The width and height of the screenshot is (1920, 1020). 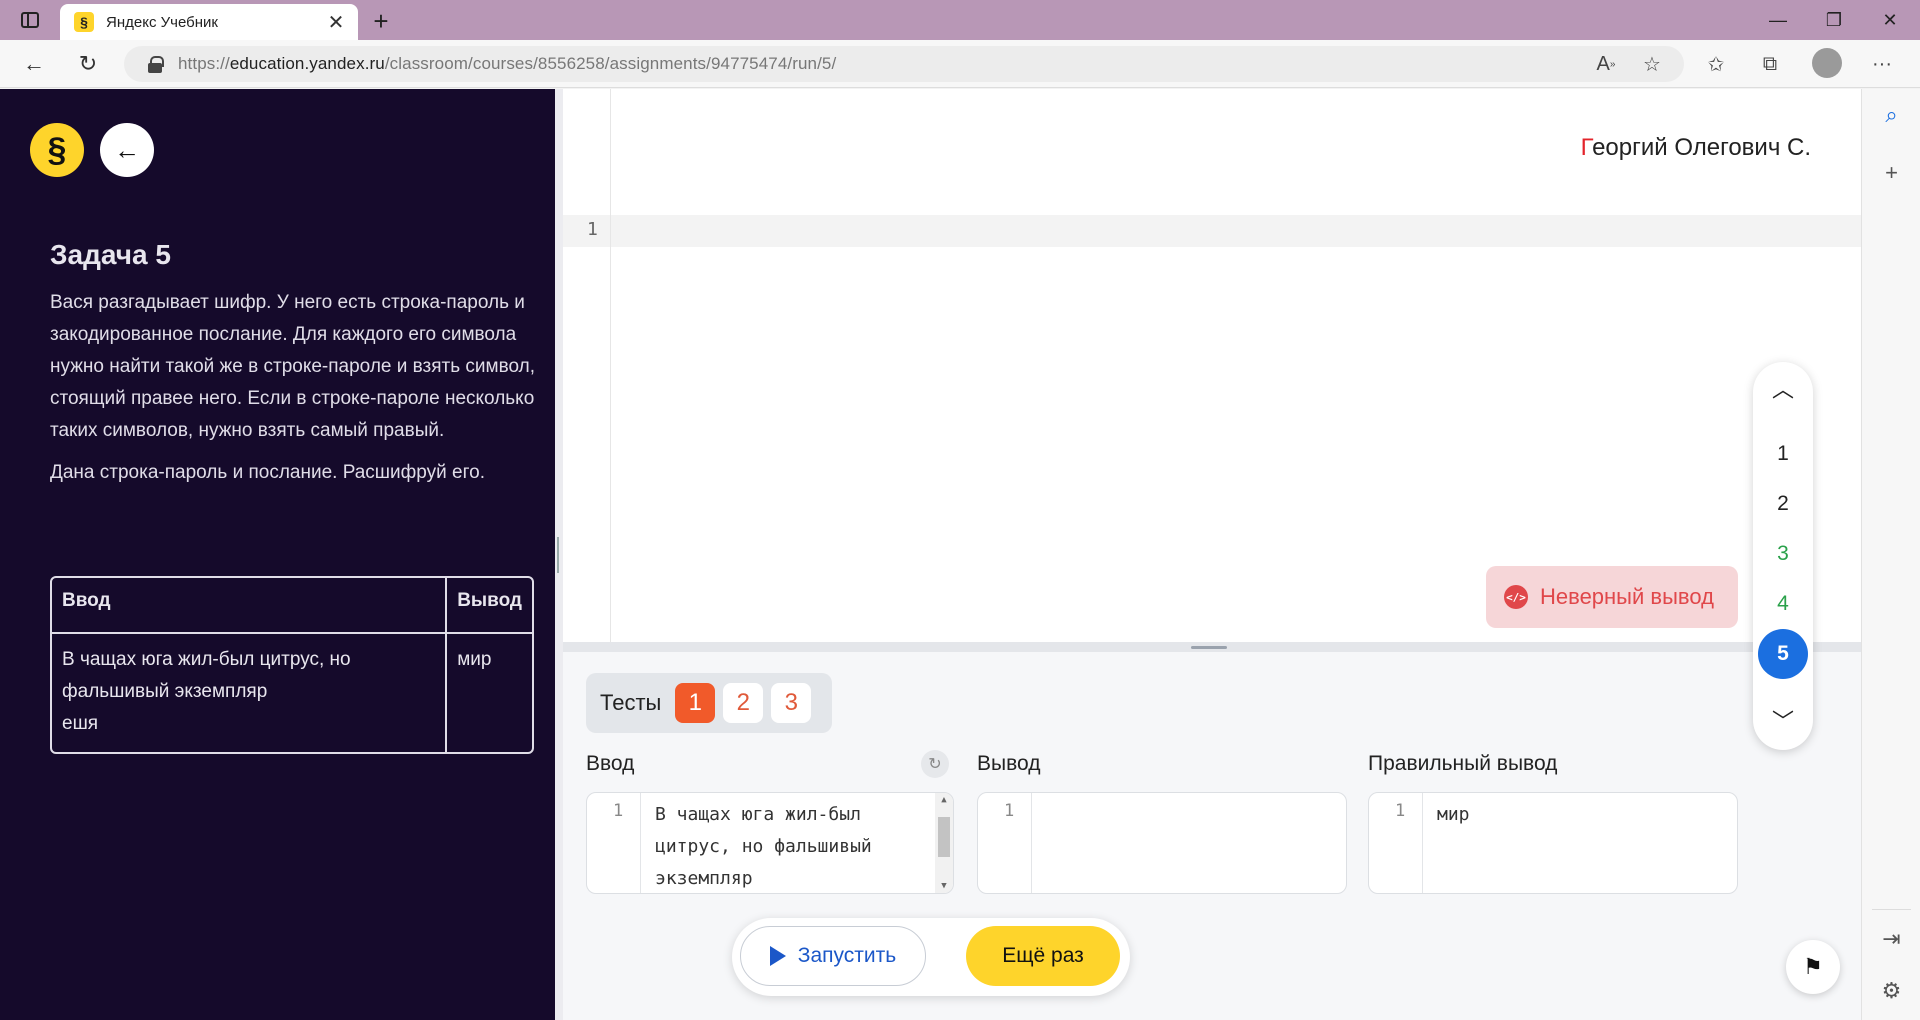 What do you see at coordinates (57, 150) in the screenshot?
I see `yandex-textbook-logo-icon: §` at bounding box center [57, 150].